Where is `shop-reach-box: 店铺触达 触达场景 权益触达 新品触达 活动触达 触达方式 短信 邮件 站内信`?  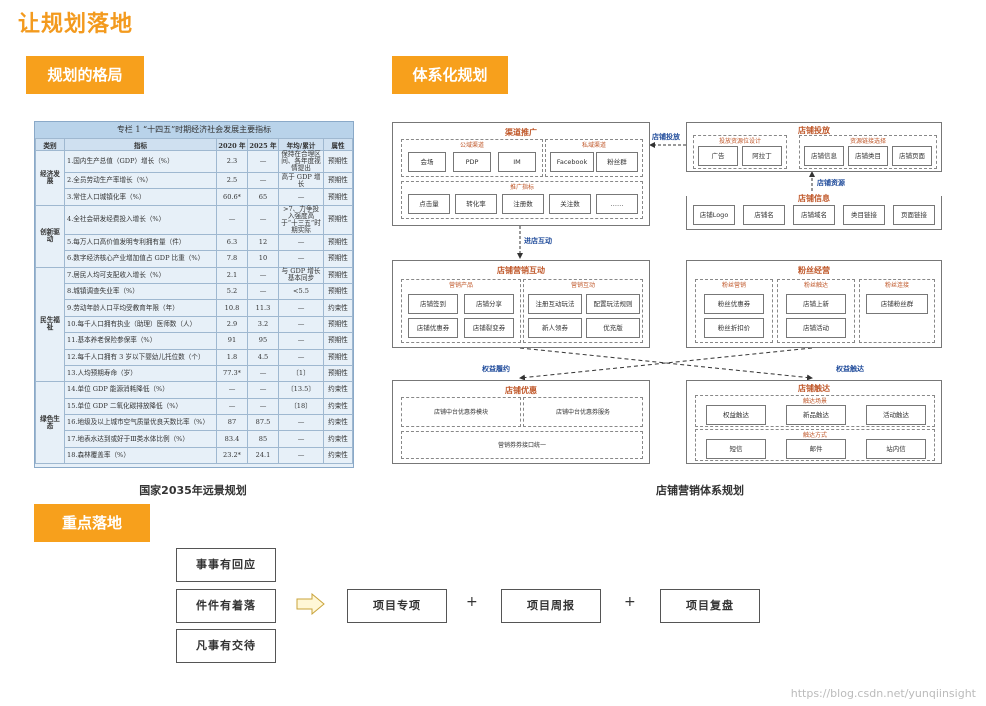
shop-reach-box: 店铺触达 触达场景 权益触达 新品触达 活动触达 触达方式 短信 邮件 站内信 is located at coordinates (814, 422).